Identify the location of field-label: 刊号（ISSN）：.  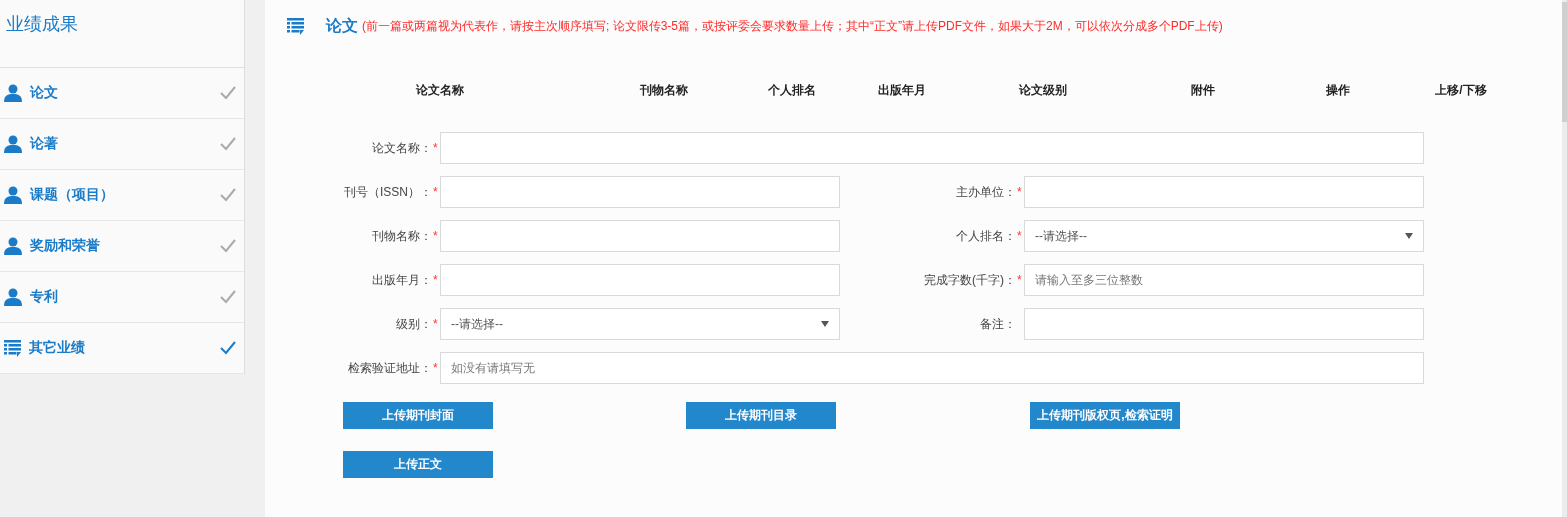
(388, 192).